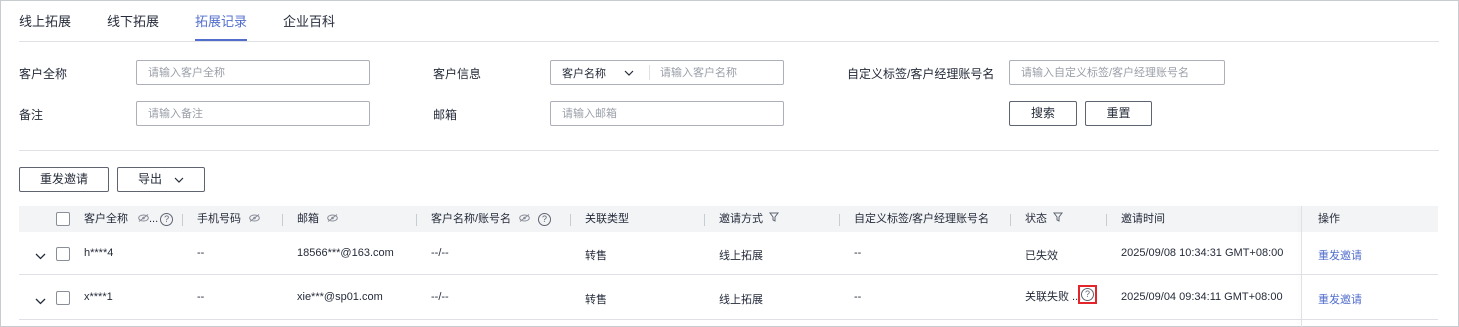  I want to click on cell-customer-name: x****1, so click(98, 297).